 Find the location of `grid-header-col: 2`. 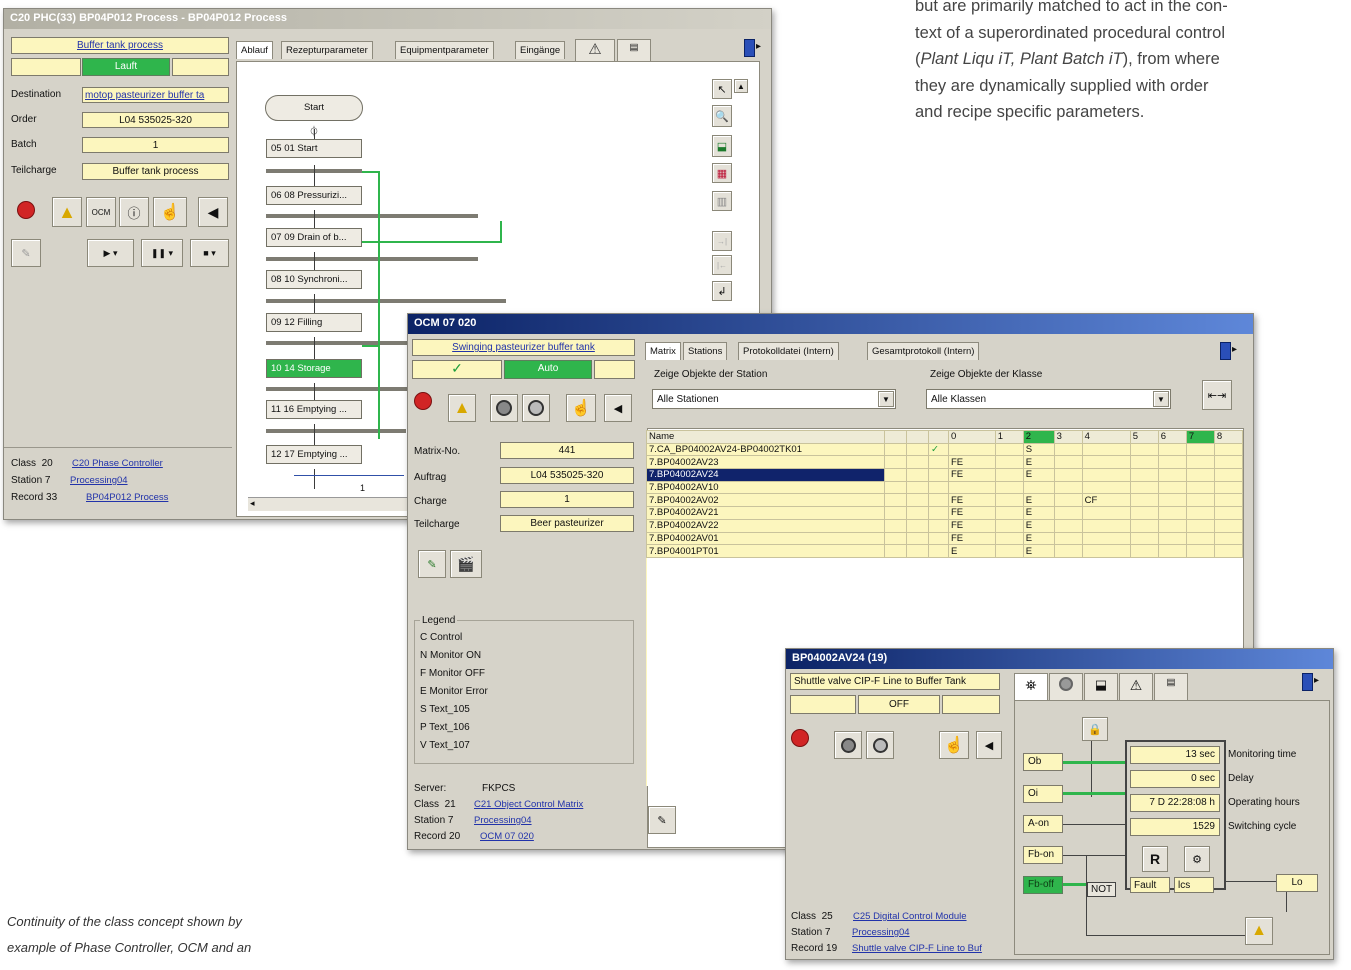

grid-header-col: 2 is located at coordinates (1038, 437).